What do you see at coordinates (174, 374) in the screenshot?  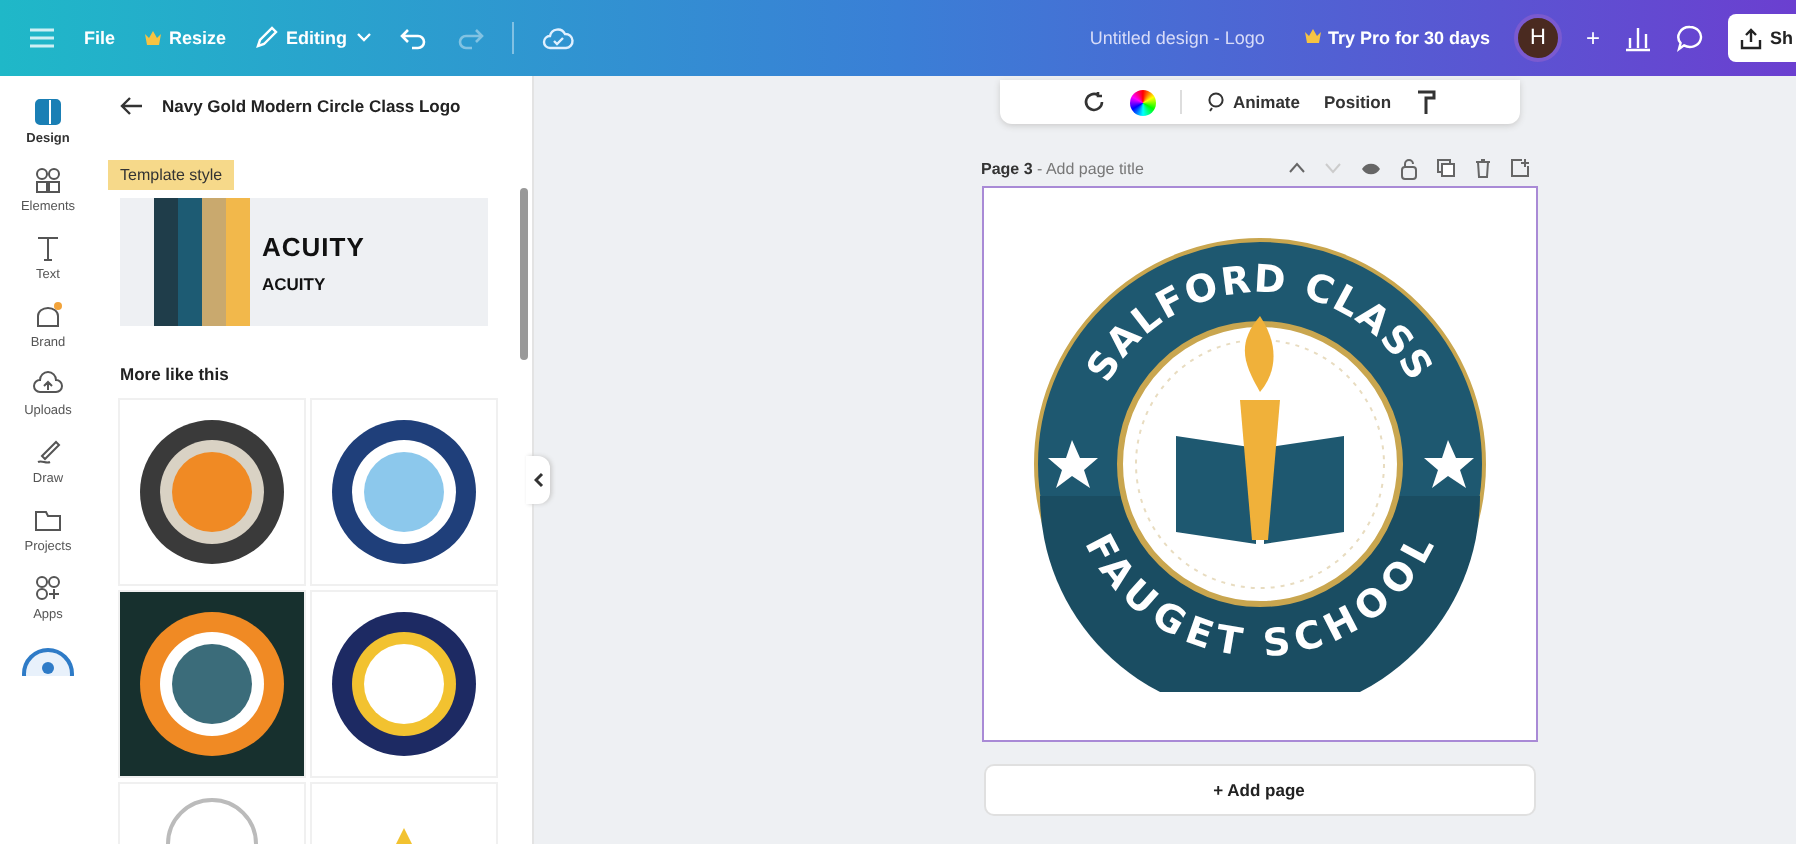 I see `section-heading: More like this` at bounding box center [174, 374].